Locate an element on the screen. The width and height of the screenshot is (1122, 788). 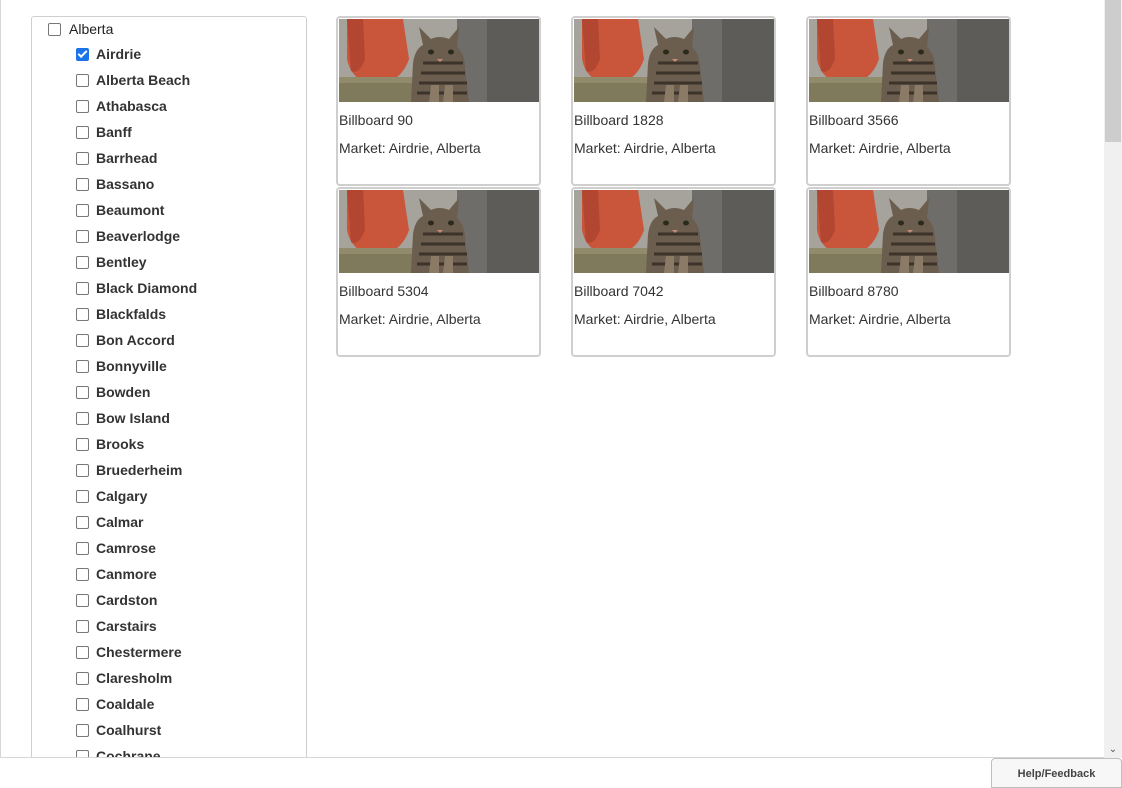
city-filter-item: Bon Accord is located at coordinates (136, 340).